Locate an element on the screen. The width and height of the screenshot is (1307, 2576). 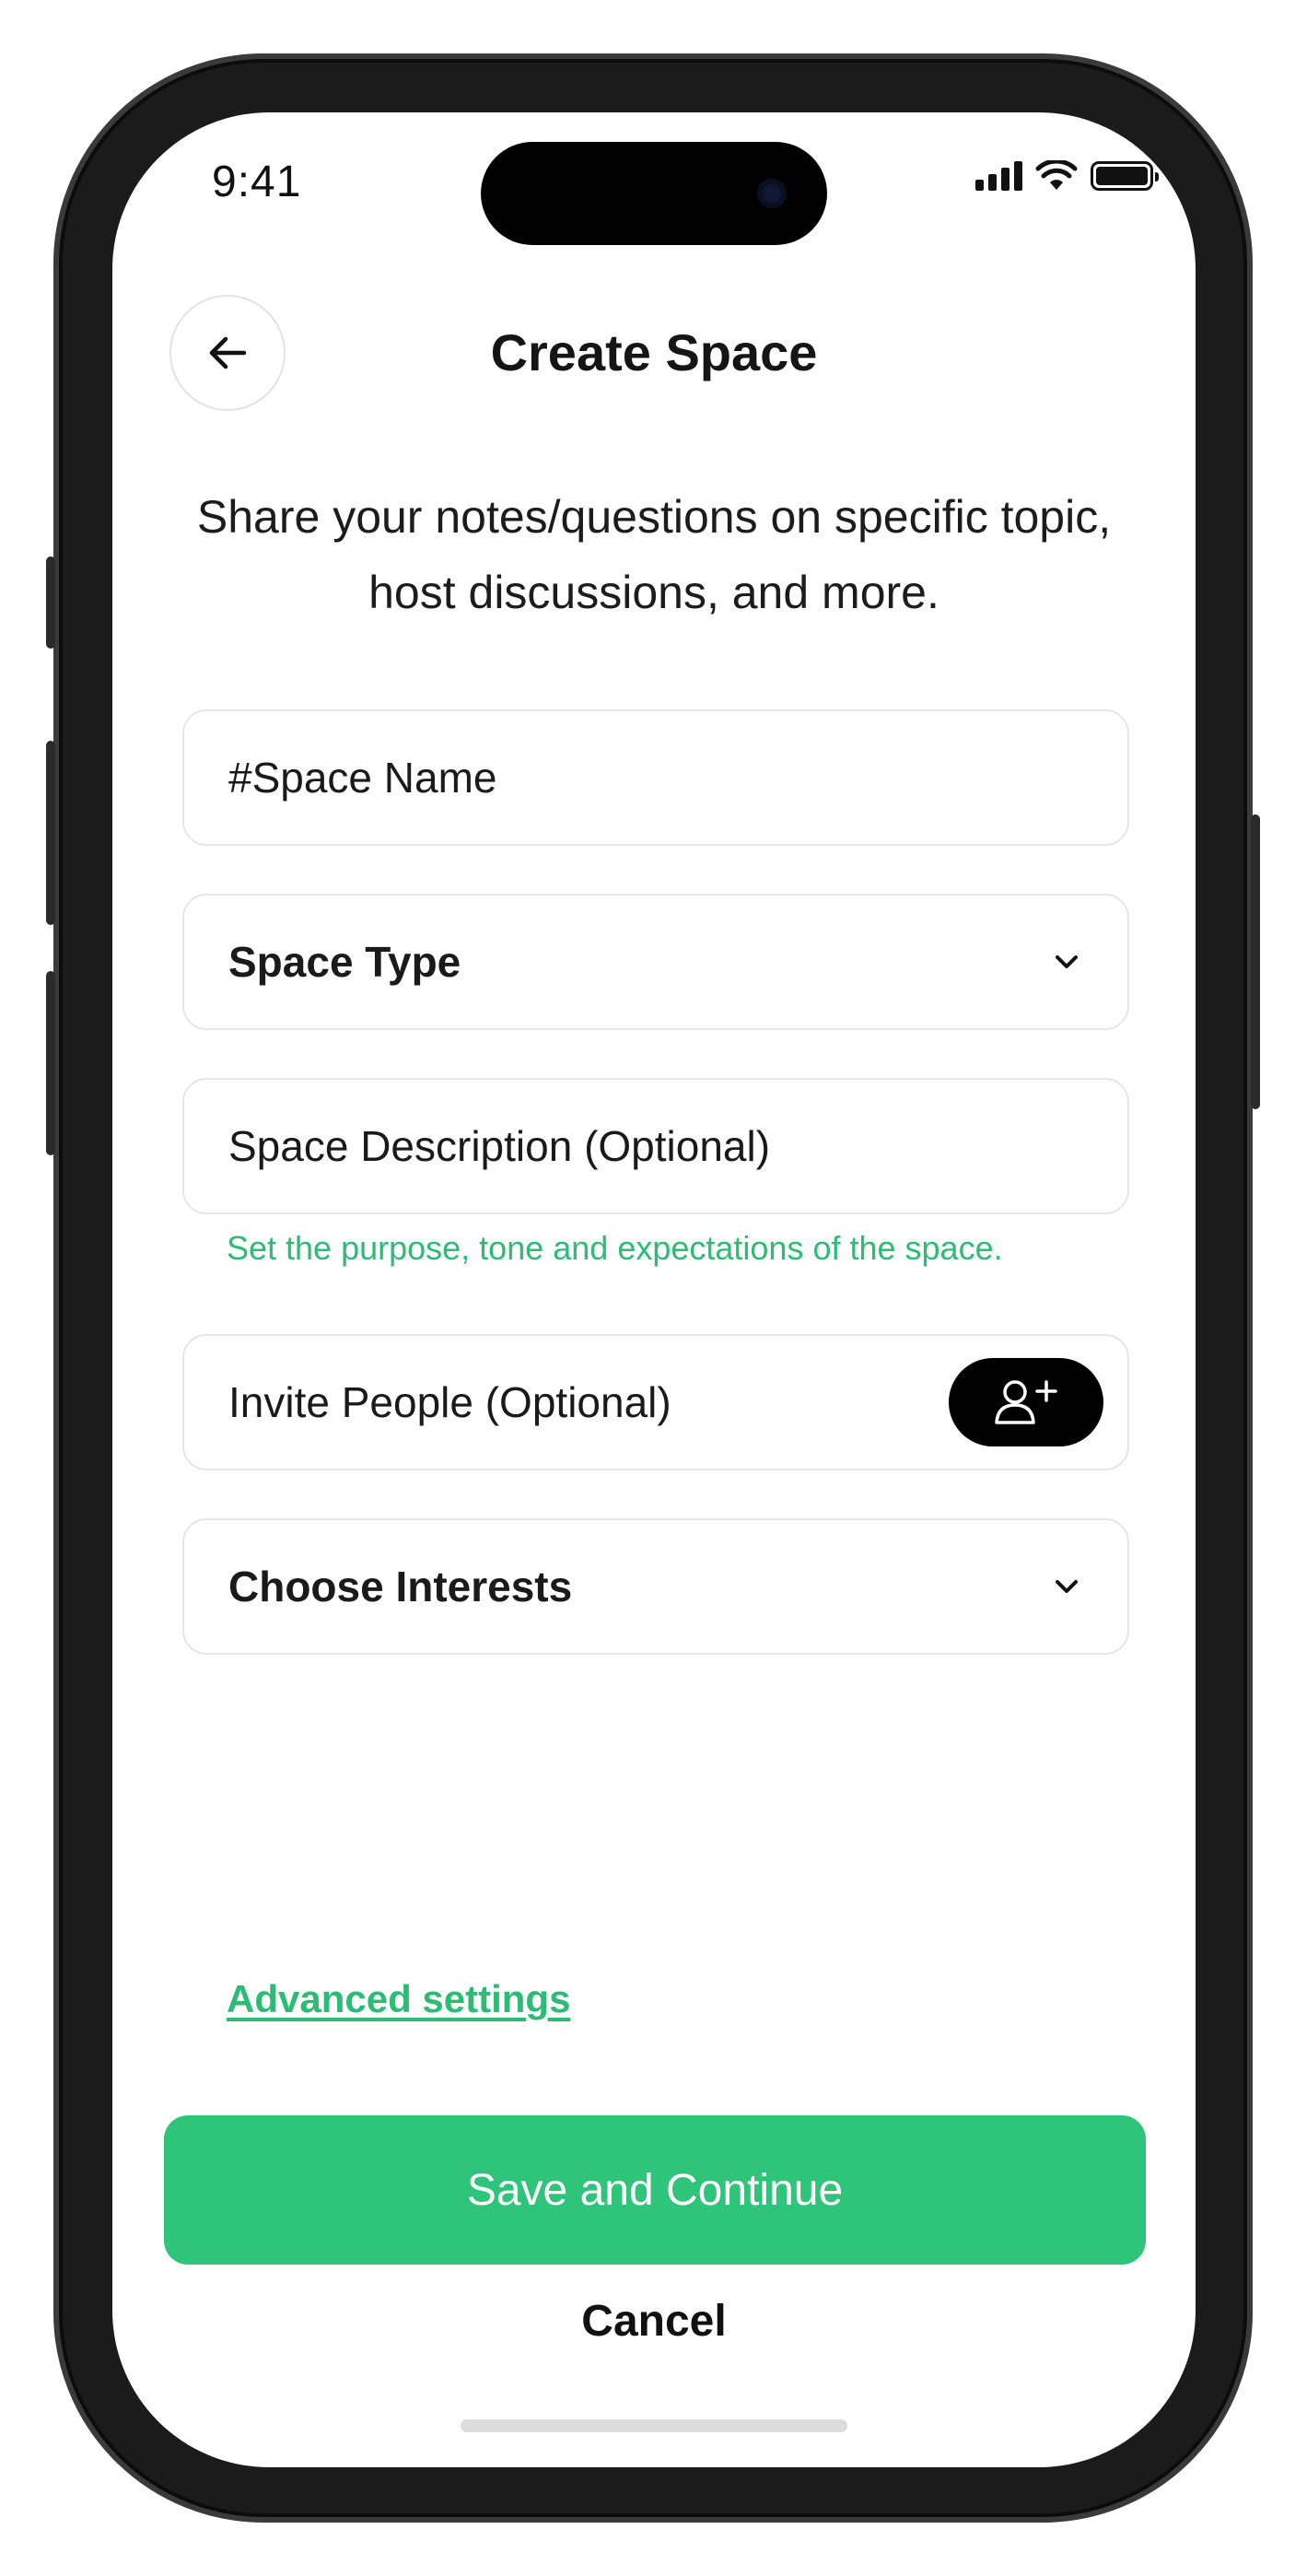
invite-people-field: Invite People (Optional) is located at coordinates (656, 1402).